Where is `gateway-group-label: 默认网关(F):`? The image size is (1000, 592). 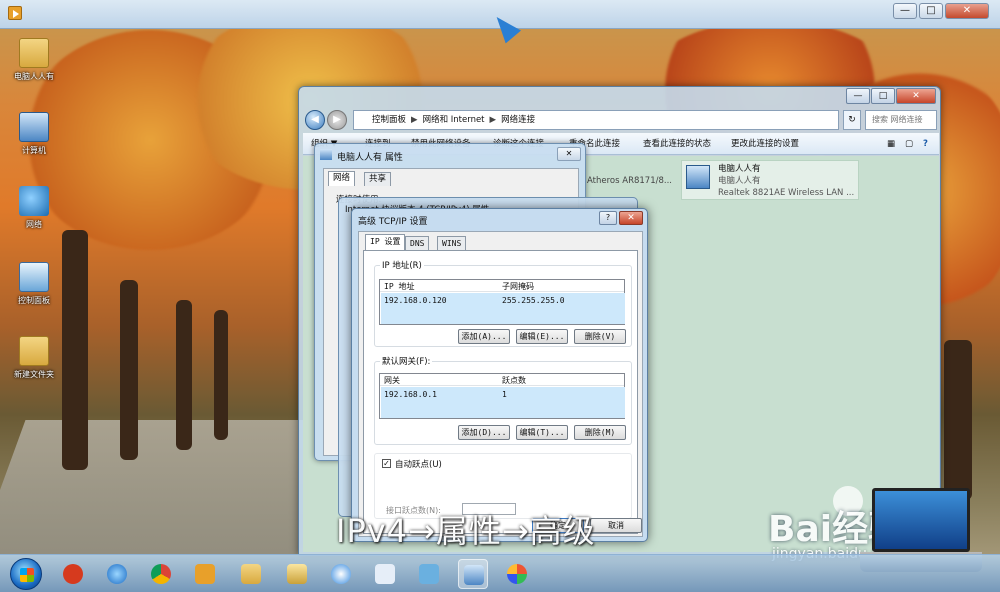 gateway-group-label: 默认网关(F): is located at coordinates (406, 361).